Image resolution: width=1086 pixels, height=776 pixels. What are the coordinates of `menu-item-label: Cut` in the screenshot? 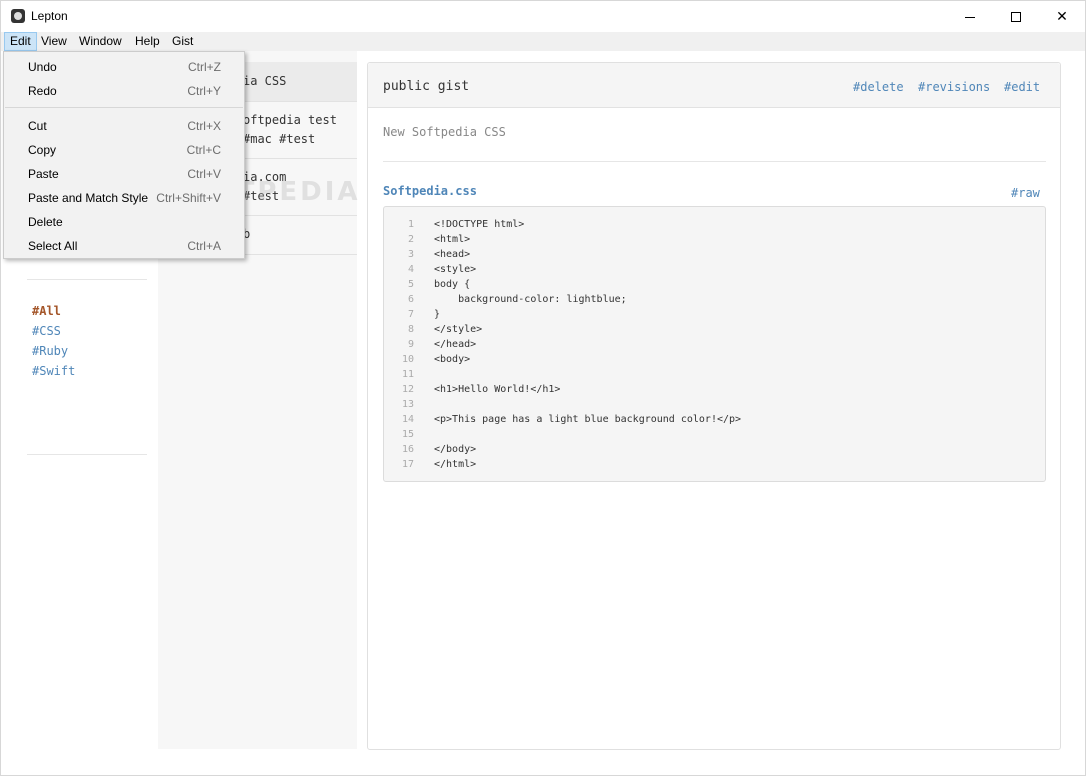 It's located at (37, 126).